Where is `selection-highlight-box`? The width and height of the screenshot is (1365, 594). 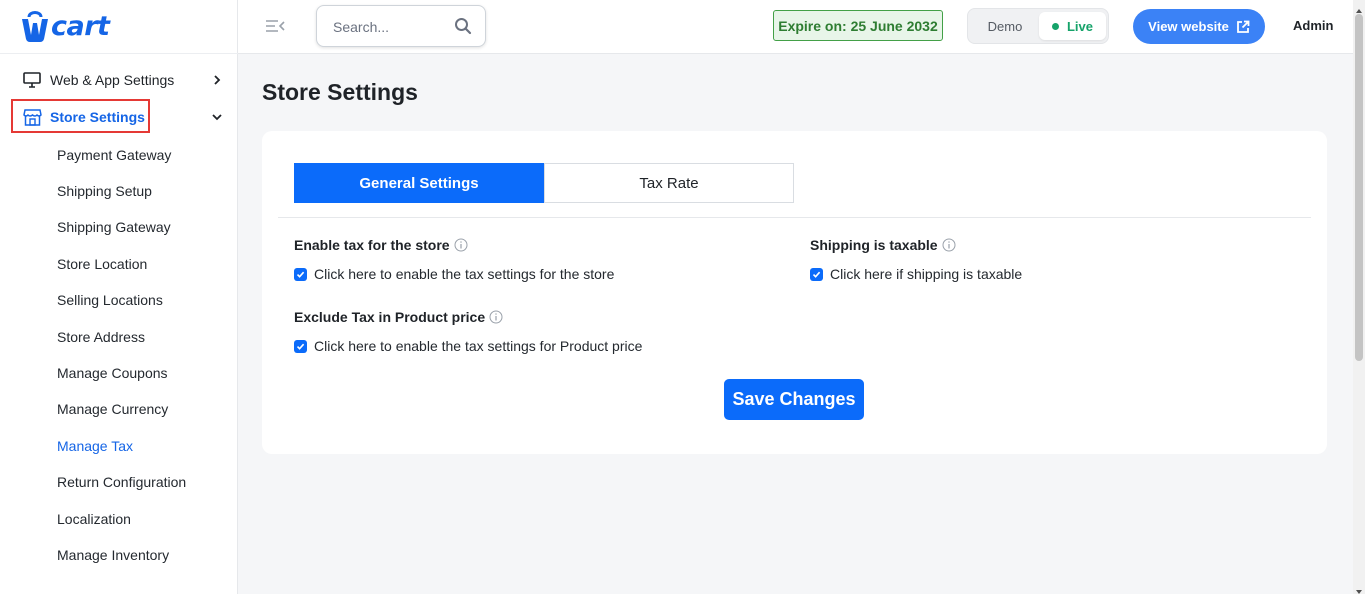
selection-highlight-box is located at coordinates (80, 116).